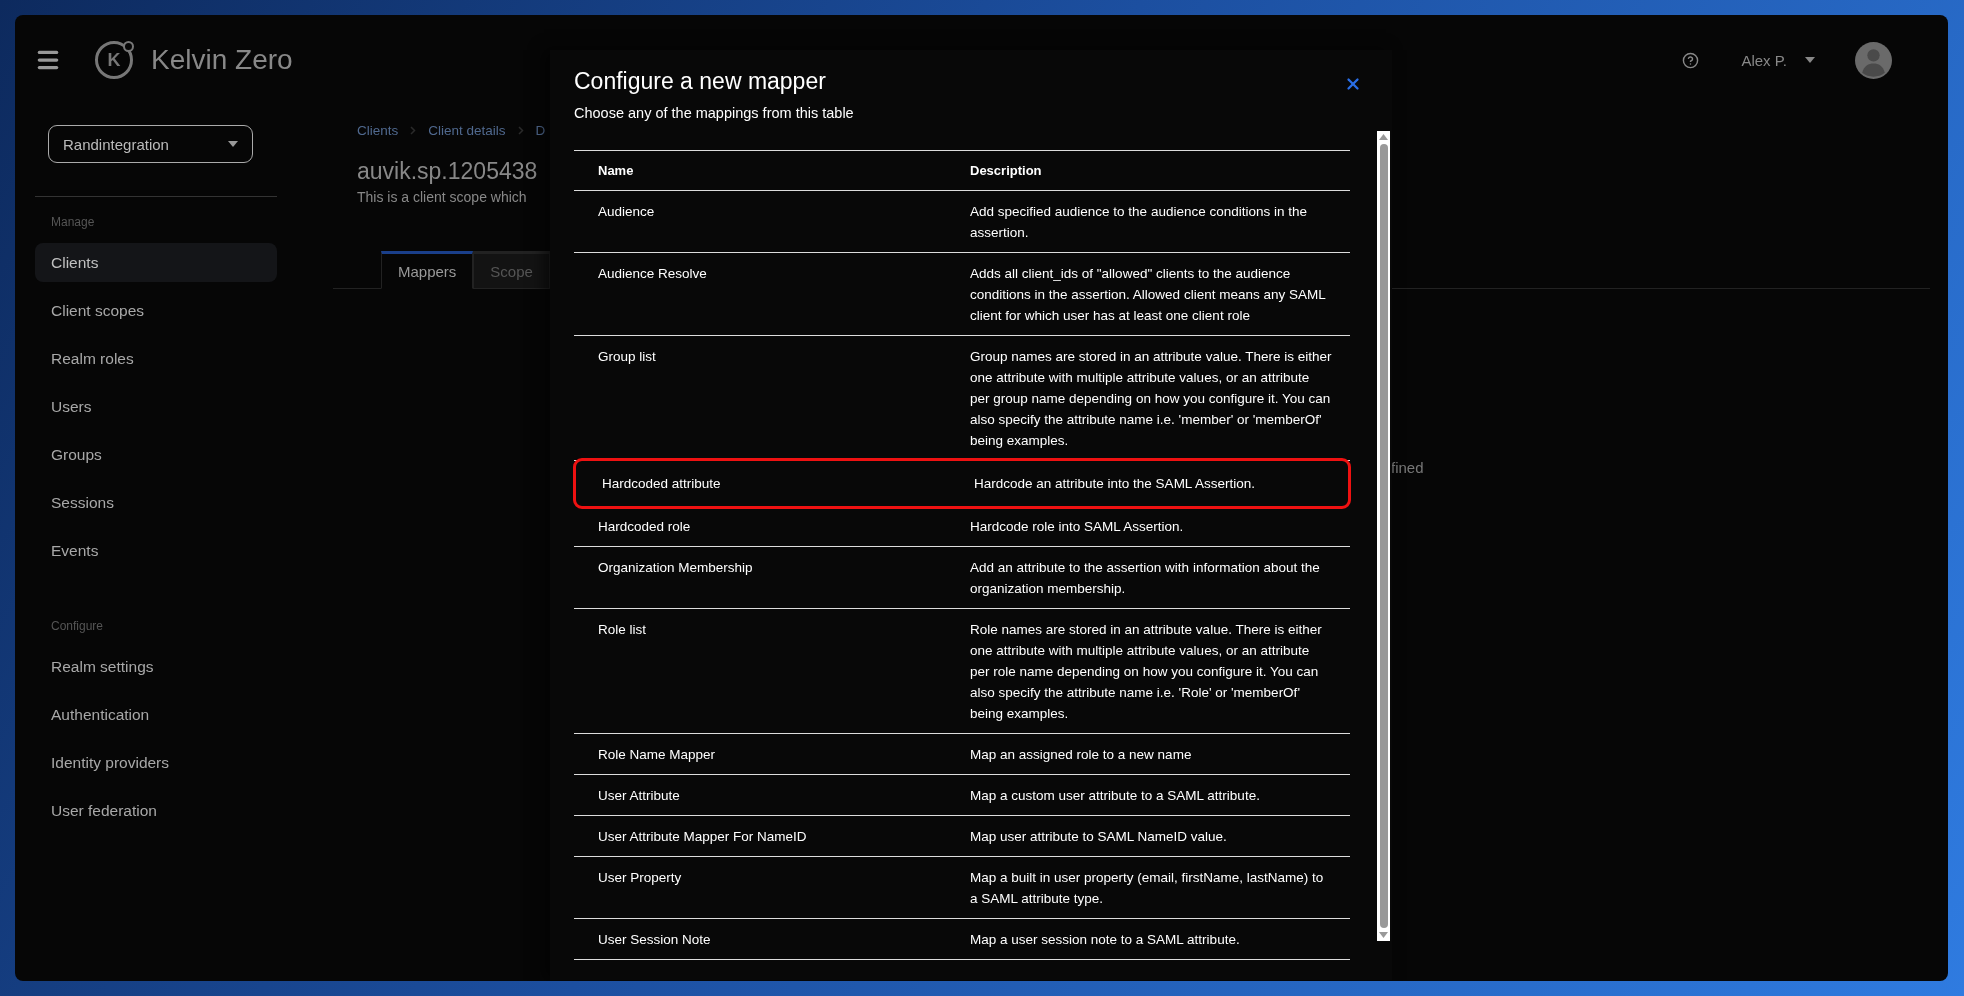  I want to click on nav-item: User federation, so click(156, 810).